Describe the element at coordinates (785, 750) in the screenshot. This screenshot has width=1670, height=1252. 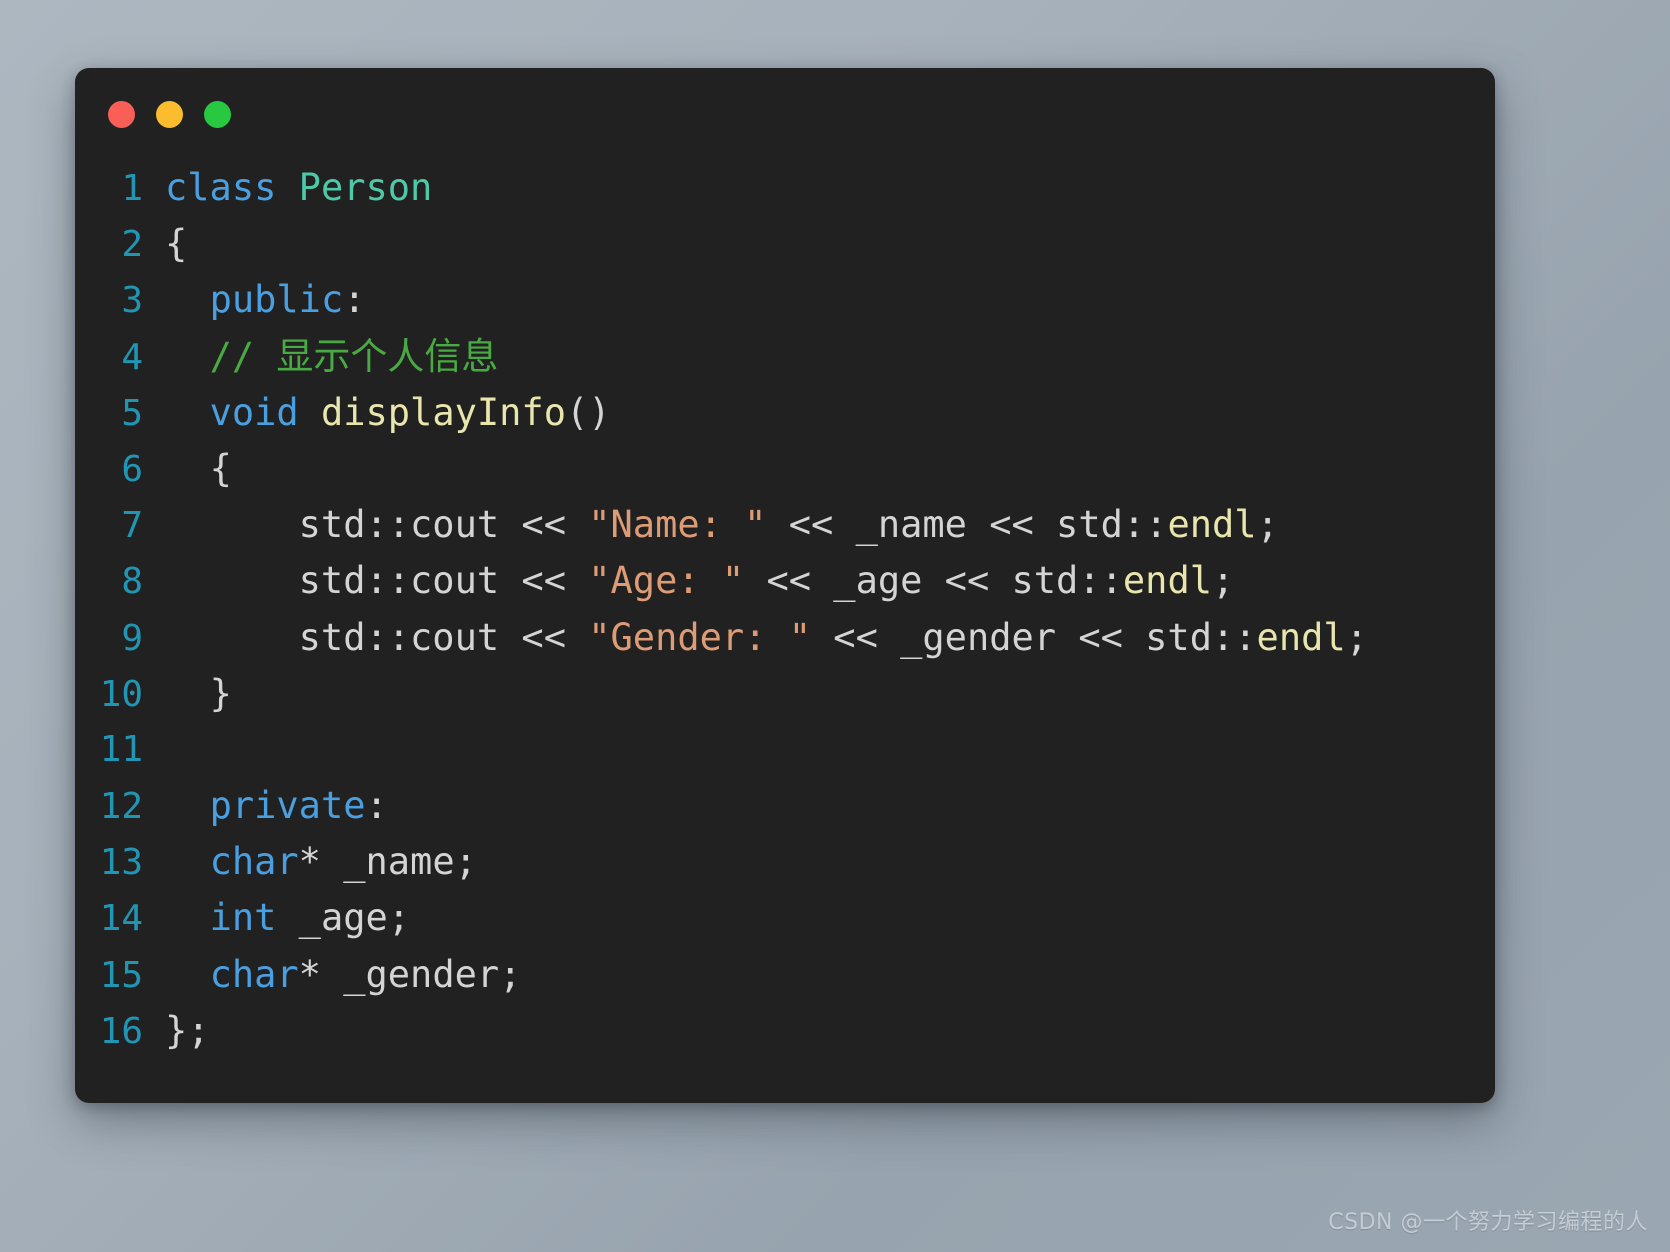
I see `code-line: 11` at that location.